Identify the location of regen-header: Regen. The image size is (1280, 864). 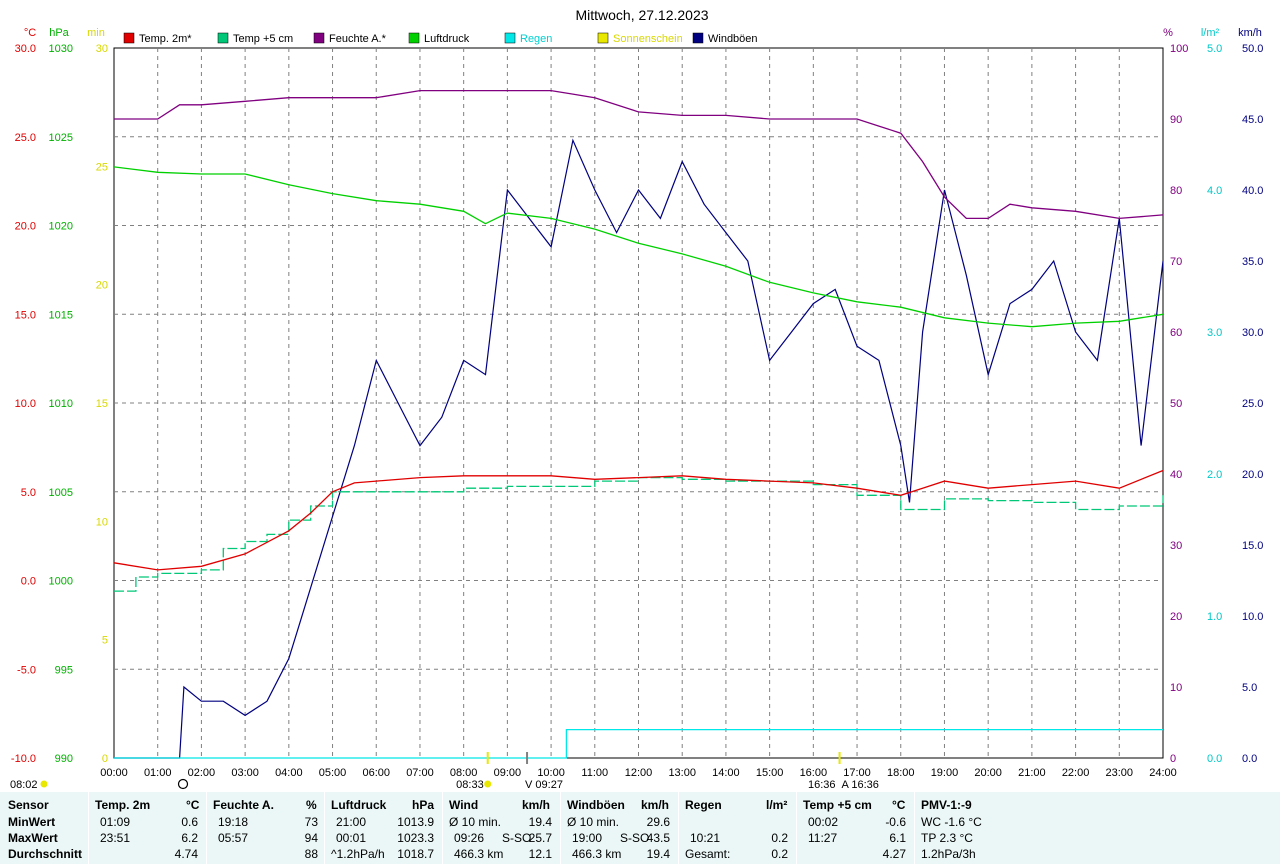
(703, 805).